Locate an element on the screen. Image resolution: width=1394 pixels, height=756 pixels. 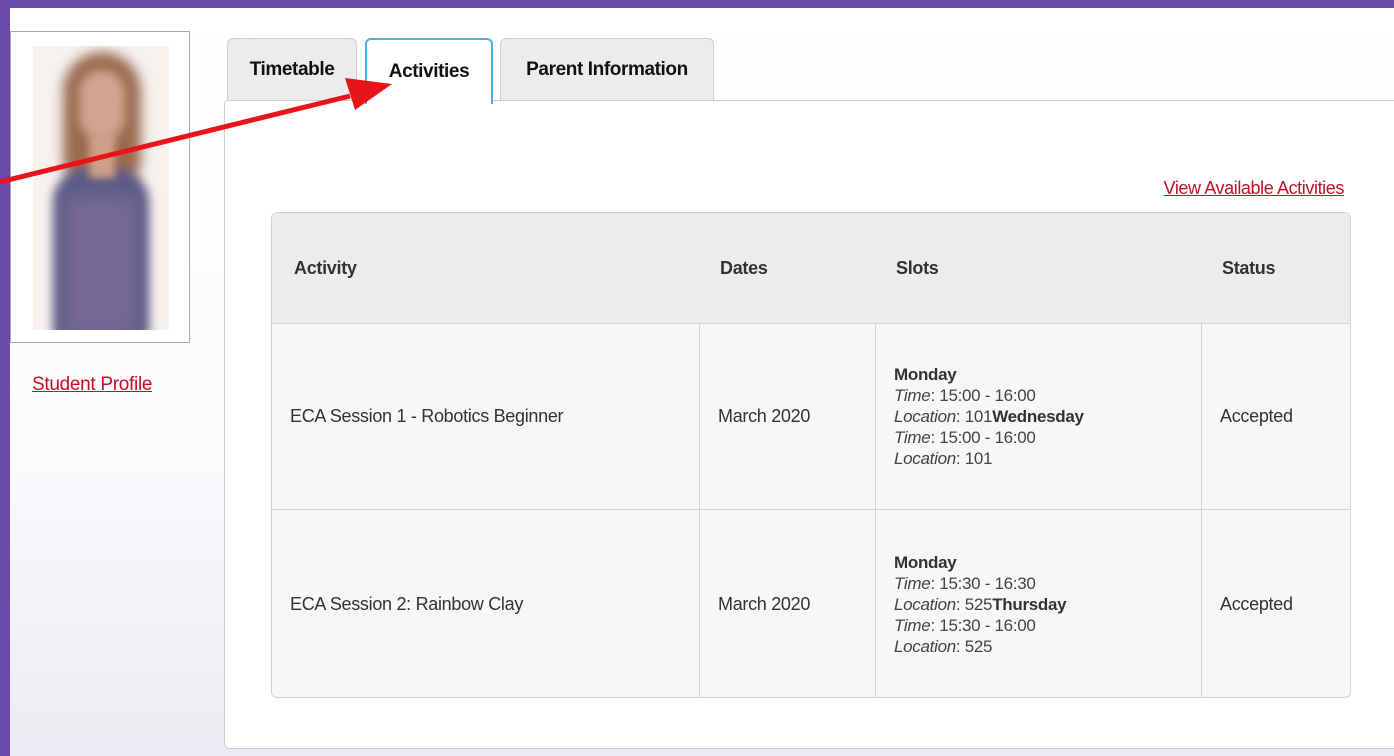
arrow-head is located at coordinates (368, 94).